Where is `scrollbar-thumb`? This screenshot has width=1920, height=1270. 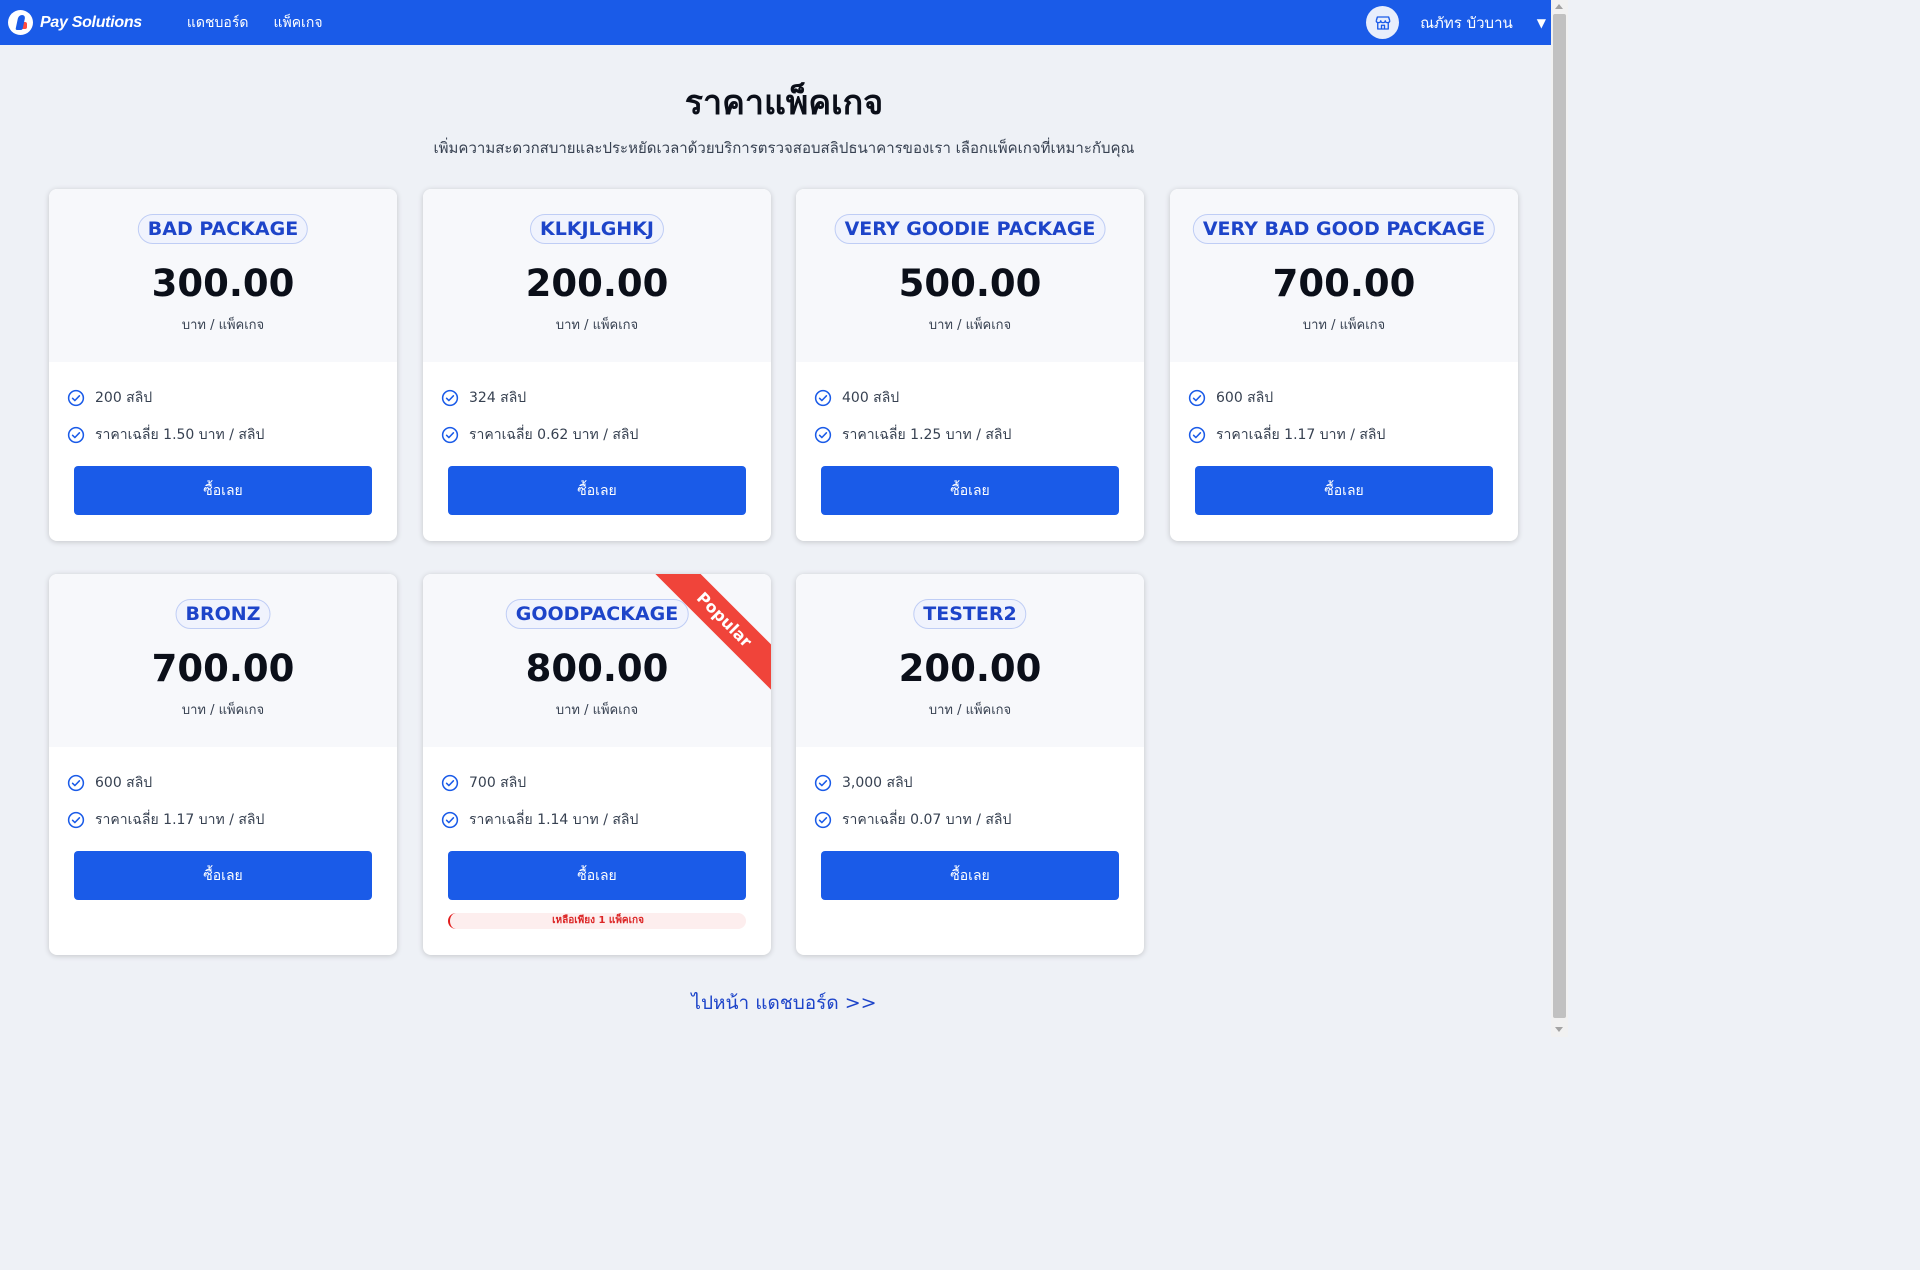
scrollbar-thumb is located at coordinates (1559, 516).